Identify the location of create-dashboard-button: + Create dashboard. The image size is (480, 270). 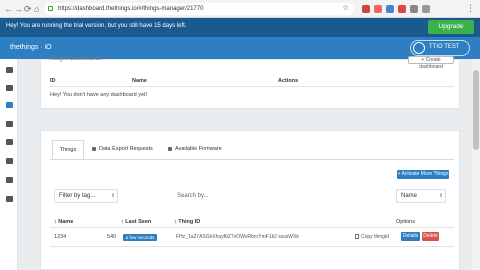
(431, 63).